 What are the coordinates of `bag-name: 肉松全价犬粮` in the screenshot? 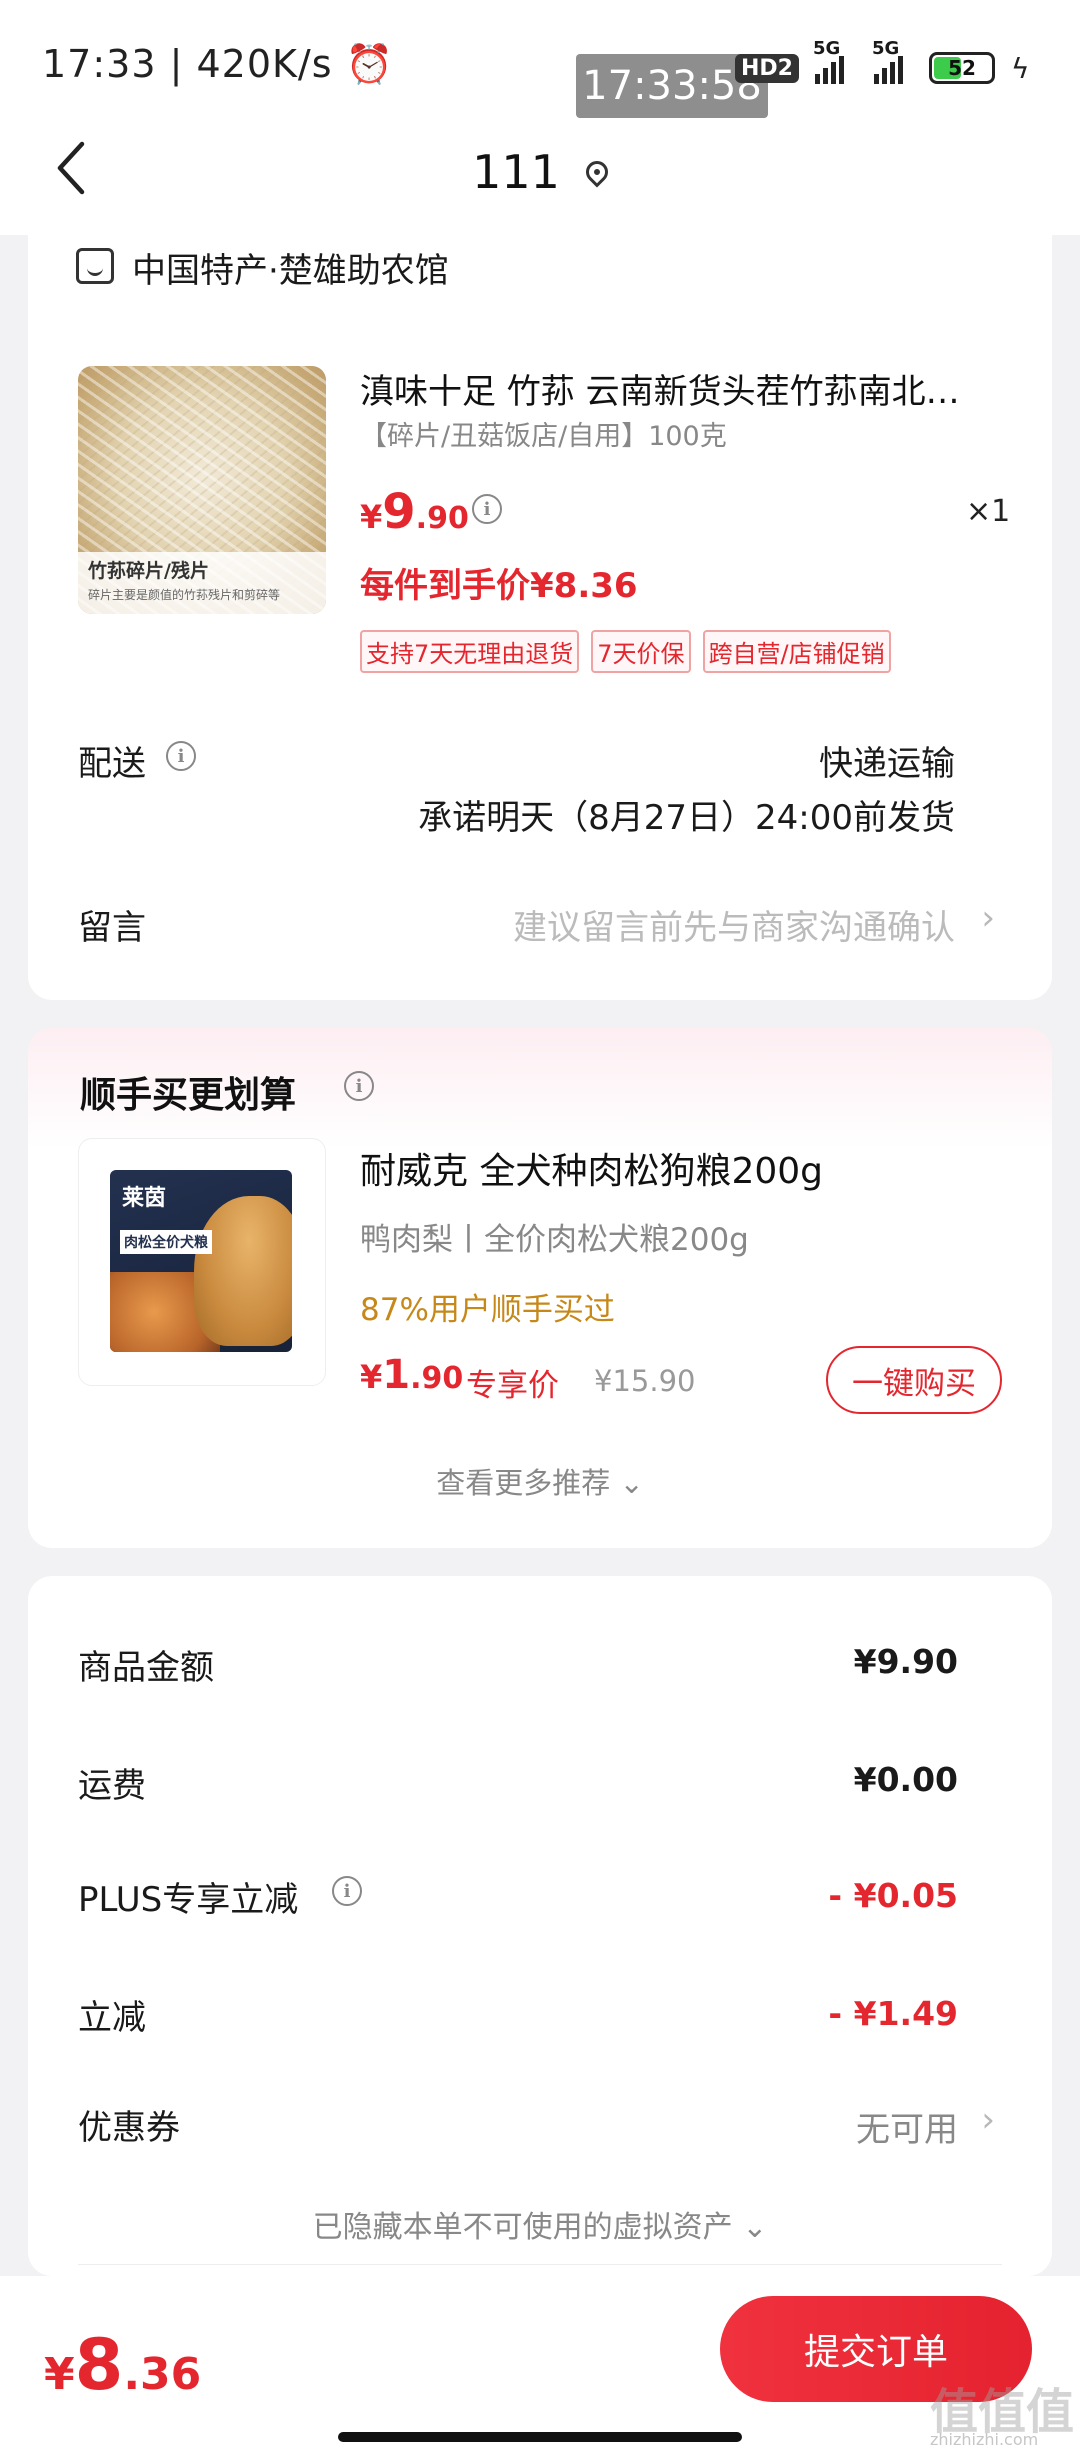 It's located at (166, 1242).